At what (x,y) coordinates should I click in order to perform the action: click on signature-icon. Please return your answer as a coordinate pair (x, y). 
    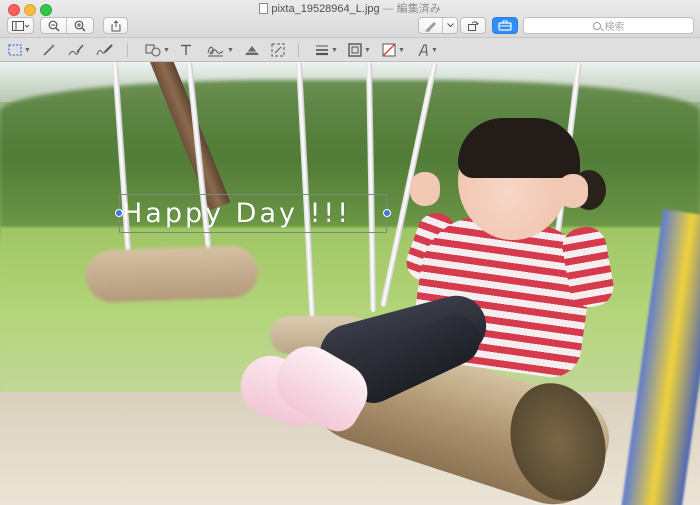
    Looking at the image, I should click on (215, 51).